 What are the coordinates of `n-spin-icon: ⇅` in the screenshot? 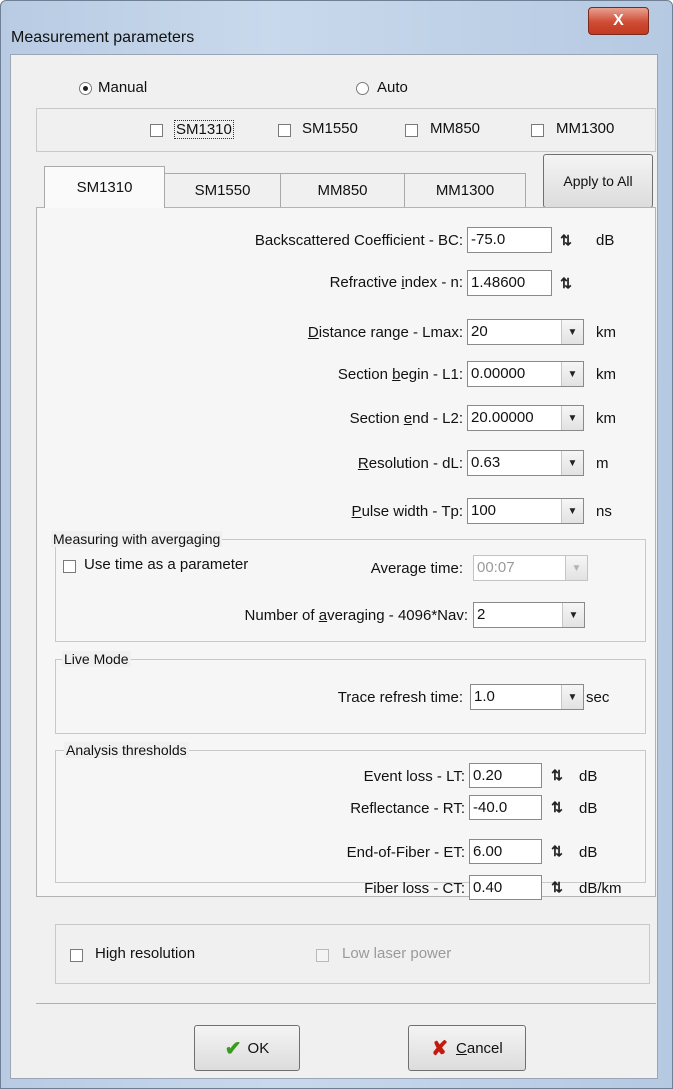 It's located at (566, 283).